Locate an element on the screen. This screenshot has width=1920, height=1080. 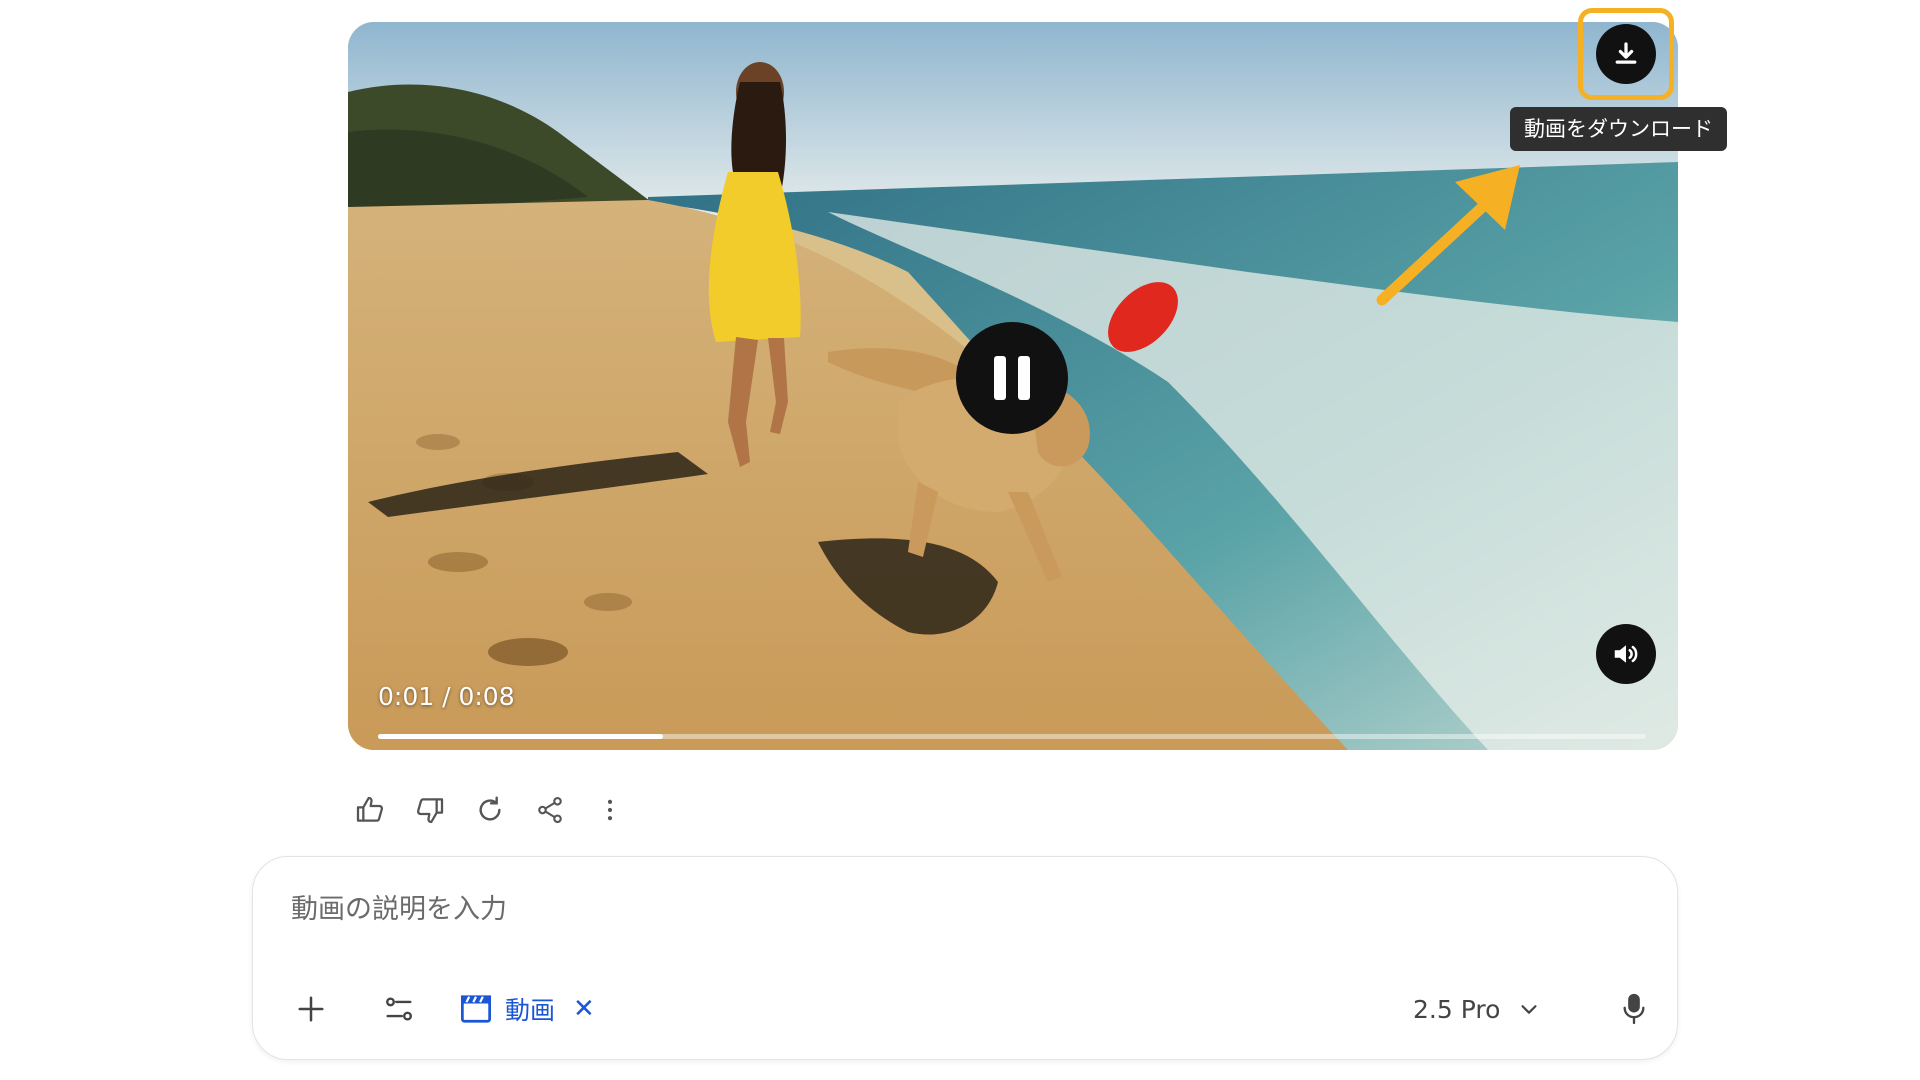
mic-button is located at coordinates (1634, 1009).